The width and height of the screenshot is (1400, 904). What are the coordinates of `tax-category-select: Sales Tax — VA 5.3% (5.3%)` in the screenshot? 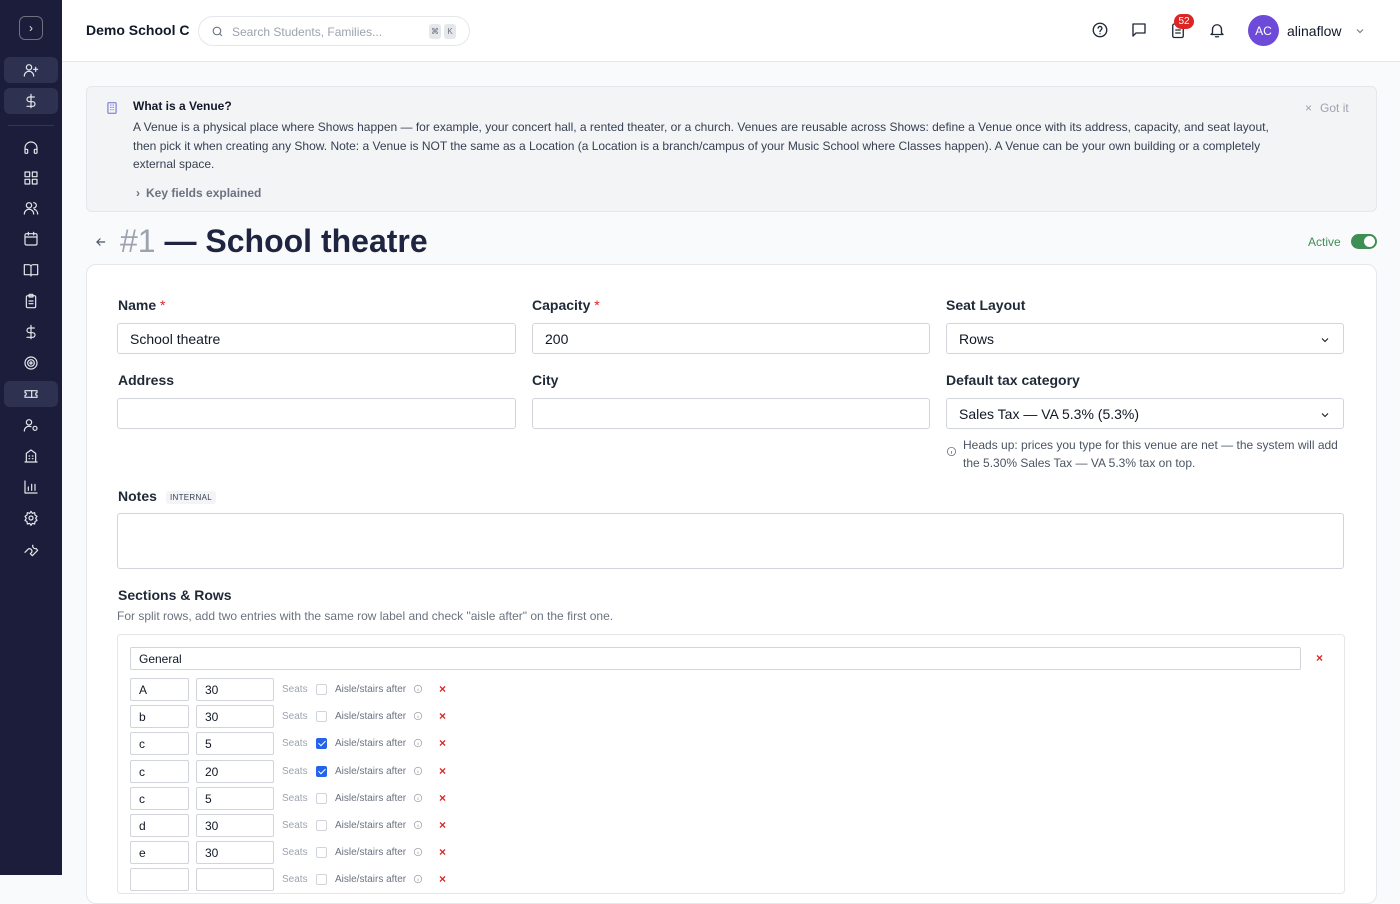 It's located at (1145, 413).